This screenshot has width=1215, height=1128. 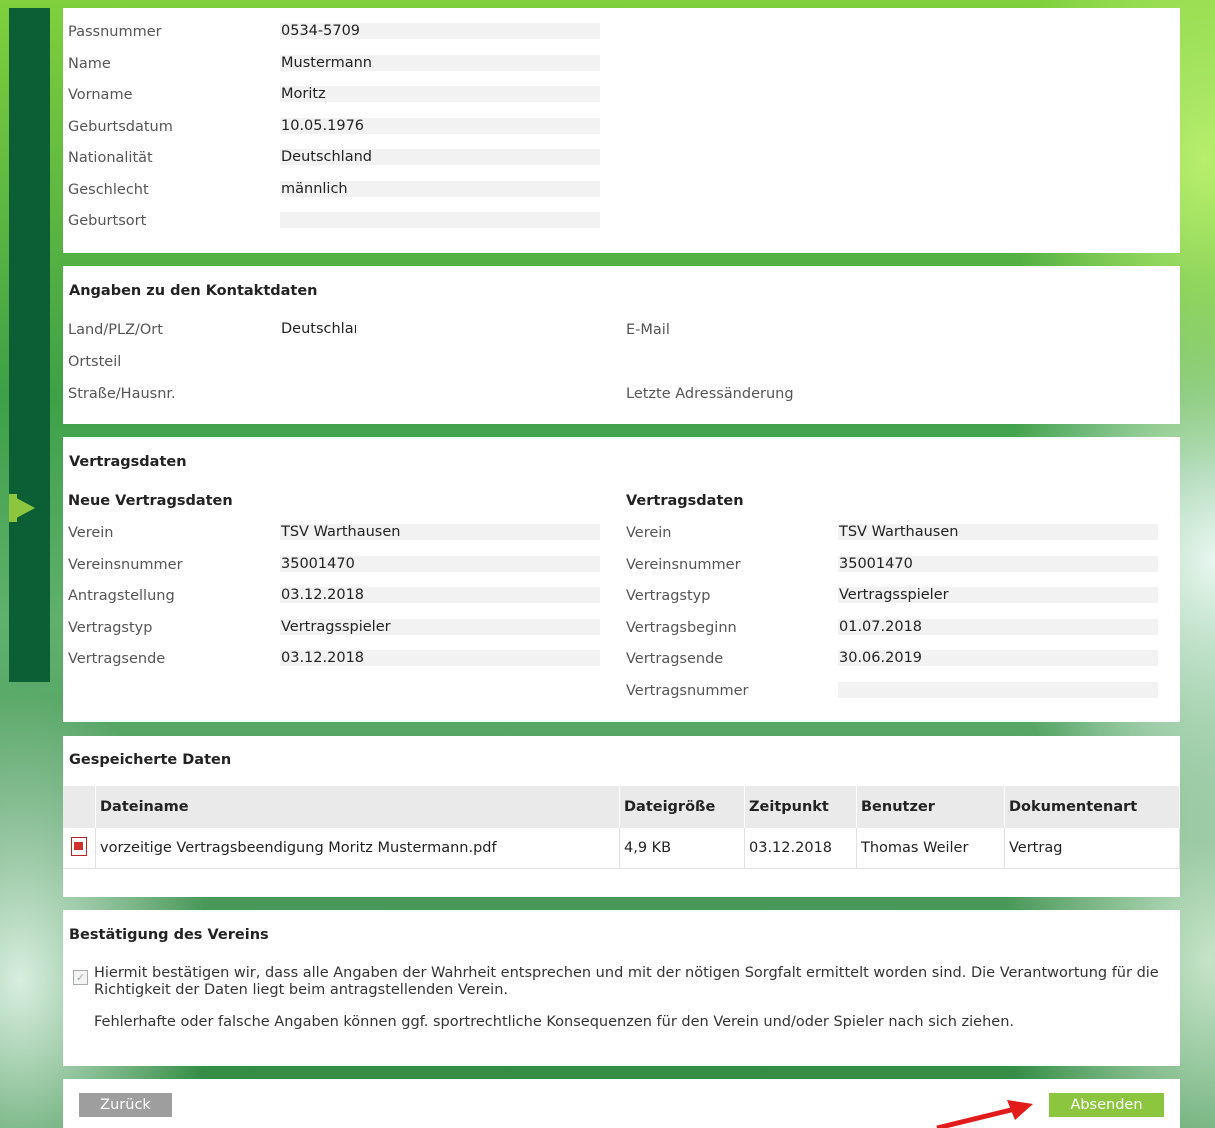 I want to click on annotation-arrow-icon, so click(x=984, y=1114).